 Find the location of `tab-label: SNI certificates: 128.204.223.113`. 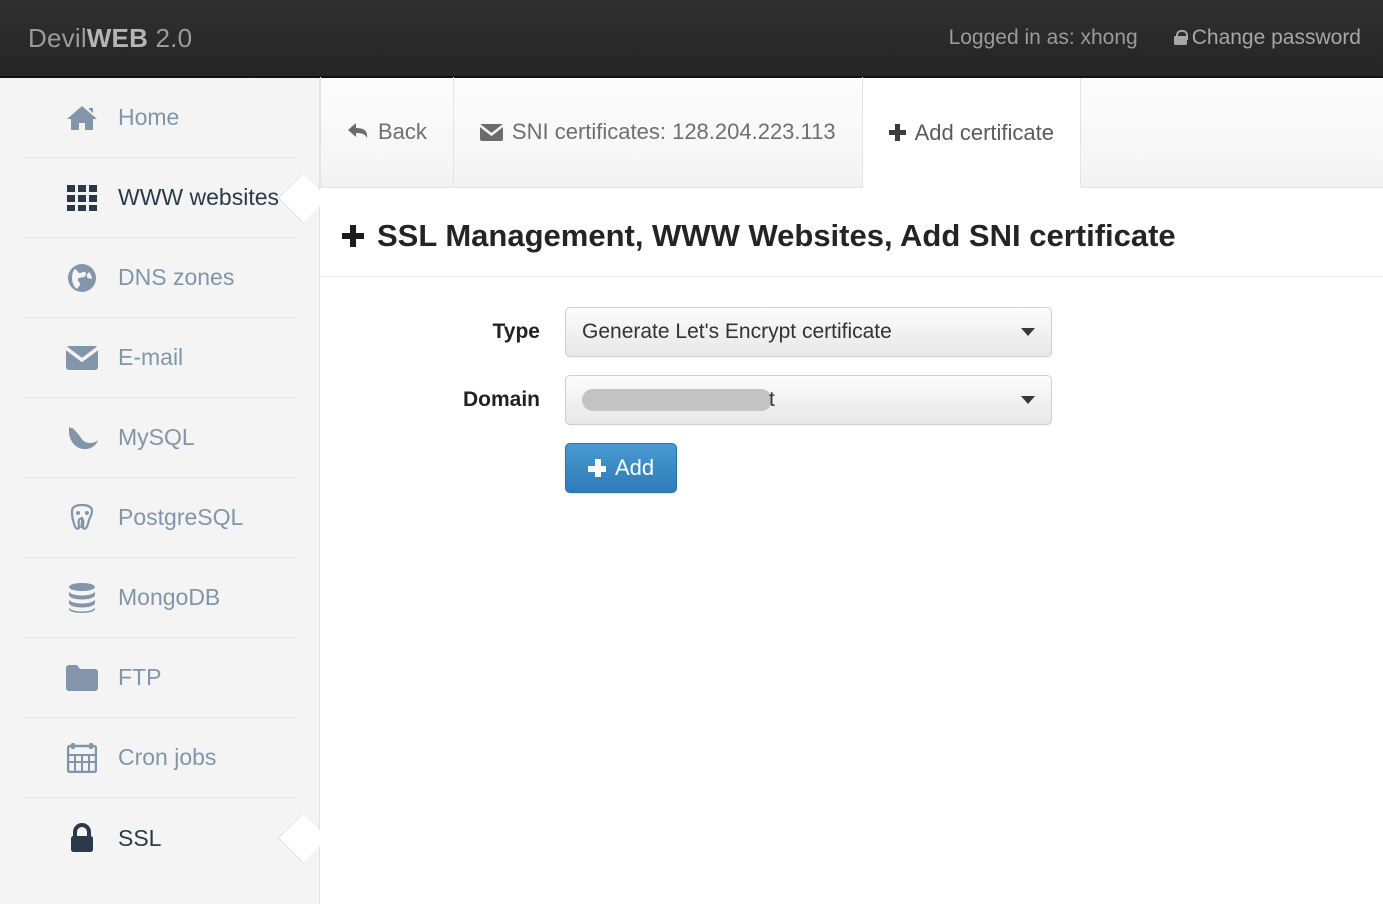

tab-label: SNI certificates: 128.204.223.113 is located at coordinates (673, 131).